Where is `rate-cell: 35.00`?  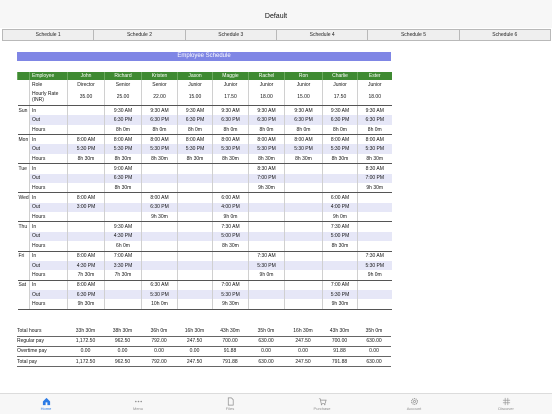
rate-cell: 35.00 is located at coordinates (86, 98).